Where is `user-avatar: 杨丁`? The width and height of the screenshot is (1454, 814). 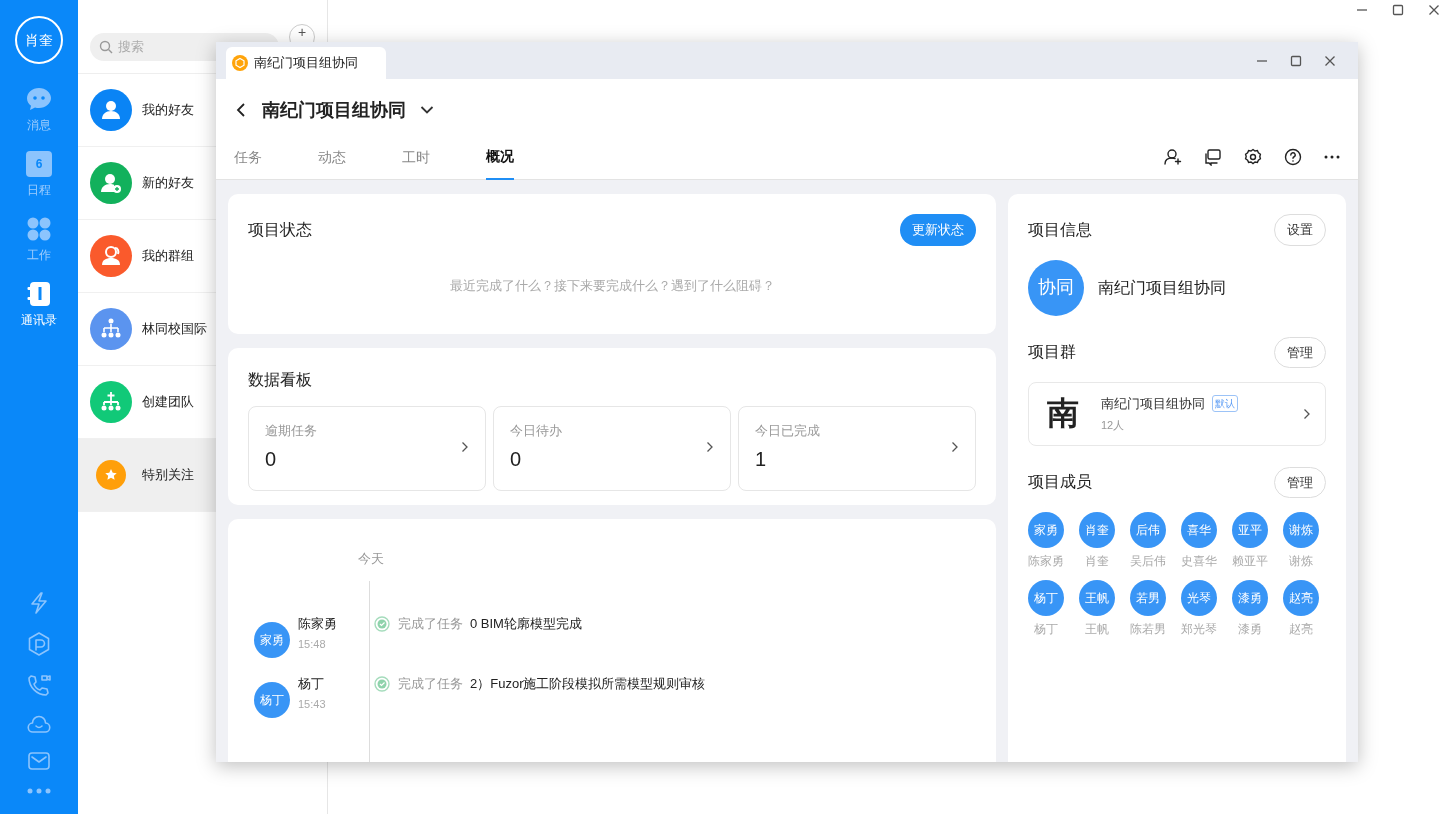
user-avatar: 杨丁 is located at coordinates (272, 700).